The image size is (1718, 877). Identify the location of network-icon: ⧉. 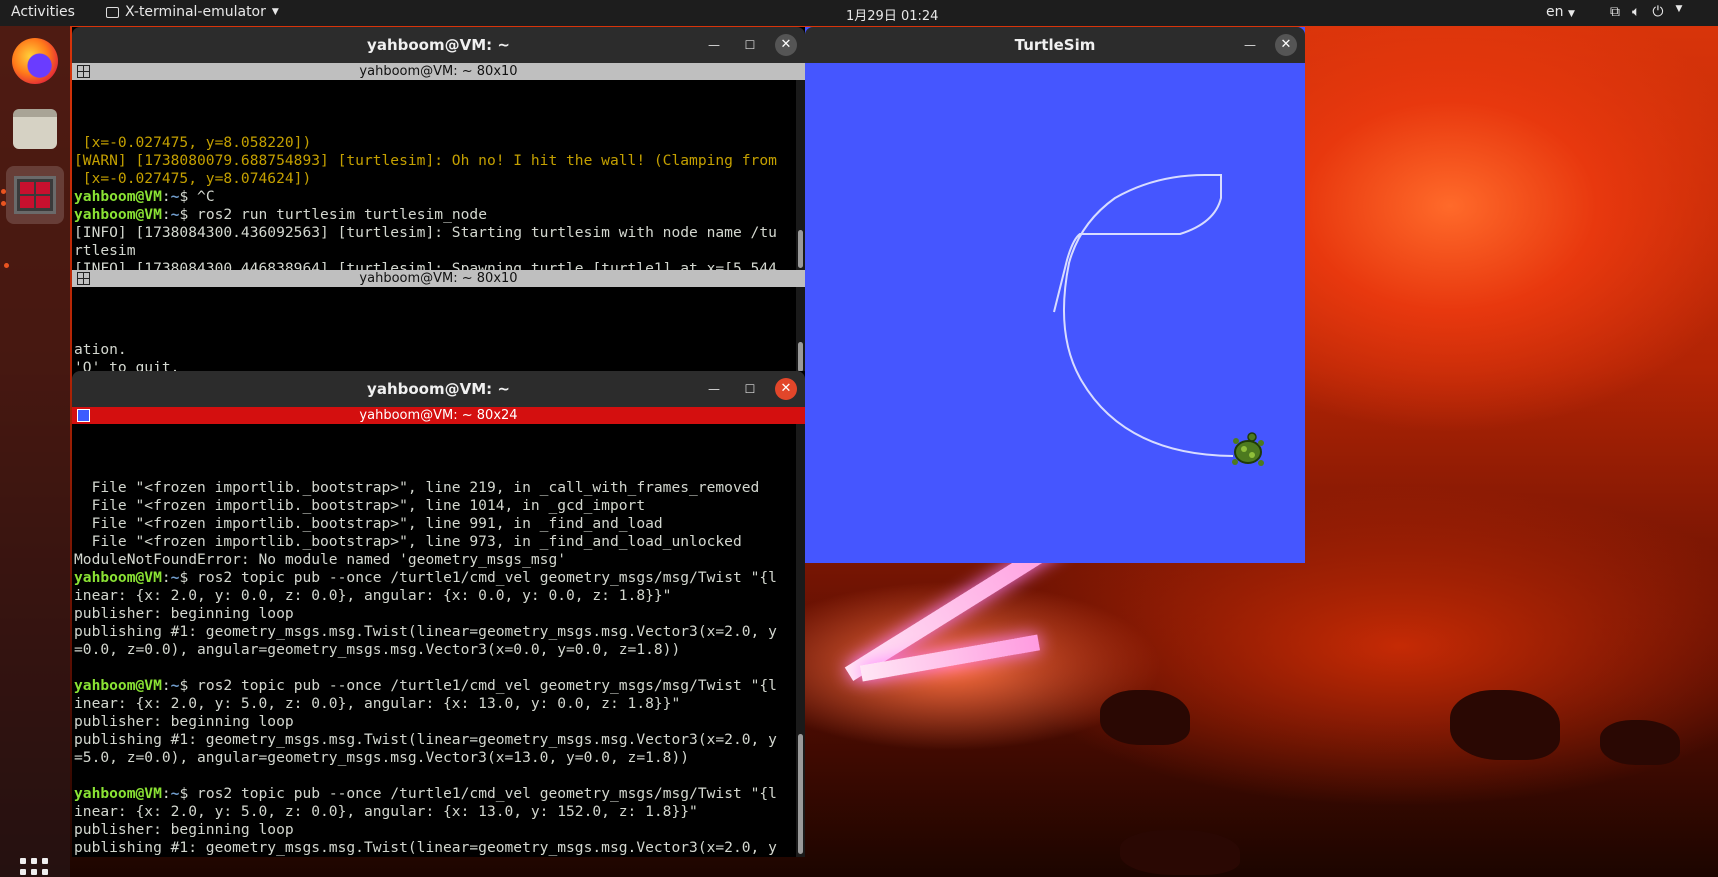
(1615, 12).